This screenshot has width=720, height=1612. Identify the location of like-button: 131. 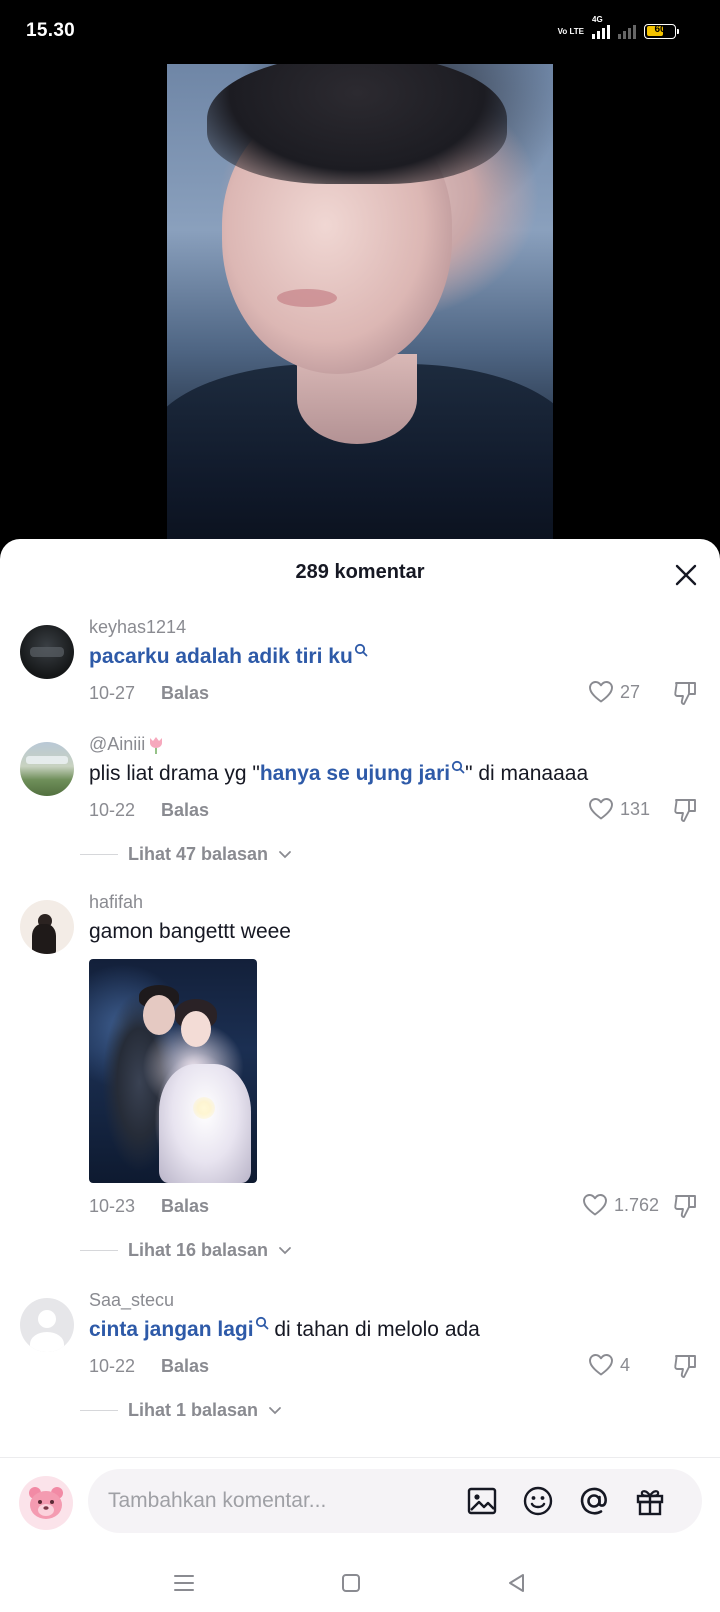
(619, 809).